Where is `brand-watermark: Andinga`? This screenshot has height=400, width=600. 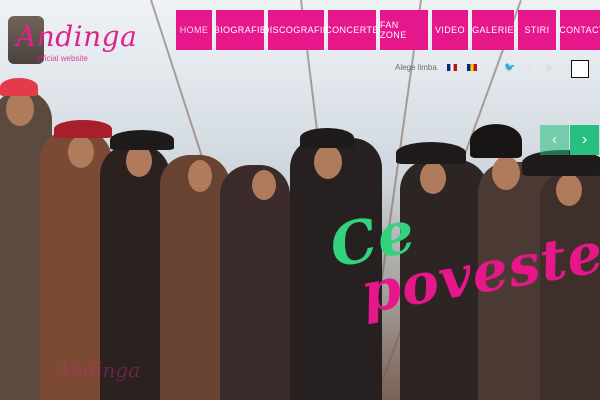
brand-watermark: Andinga is located at coordinates (98, 370).